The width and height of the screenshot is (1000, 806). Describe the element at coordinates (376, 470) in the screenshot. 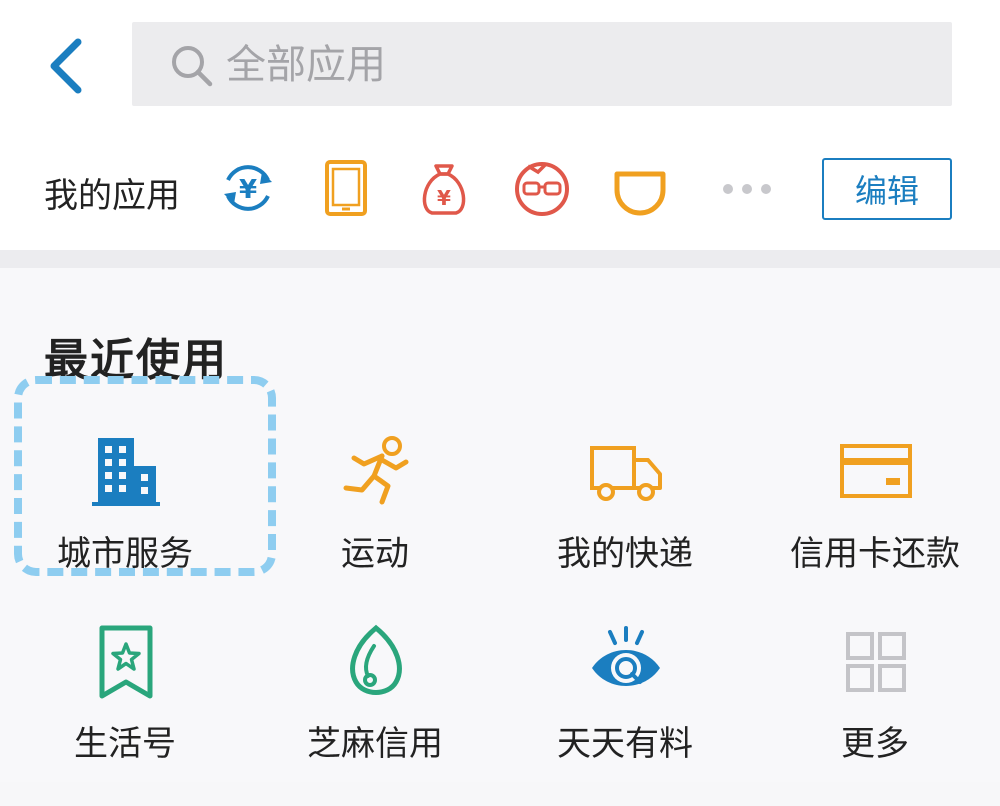

I see `running-man-icon` at that location.